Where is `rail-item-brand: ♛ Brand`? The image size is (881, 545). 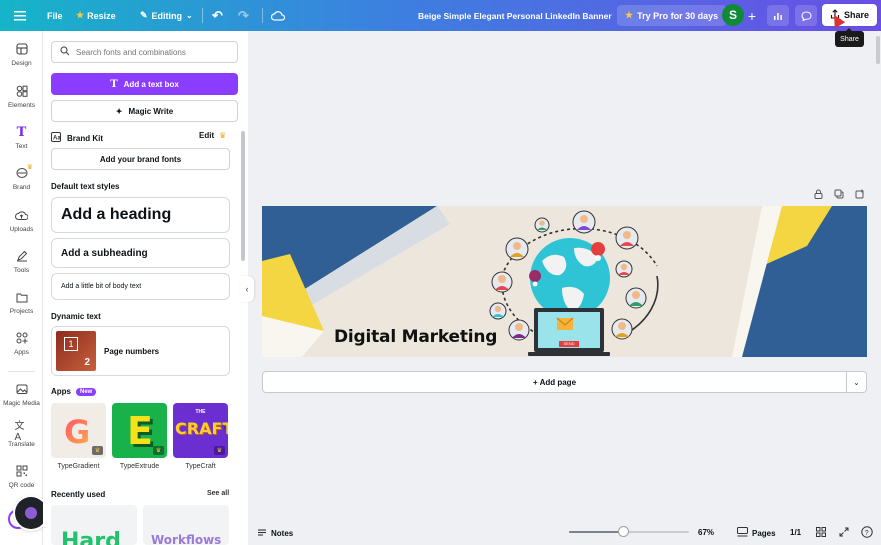 rail-item-brand: ♛ Brand is located at coordinates (21, 184).